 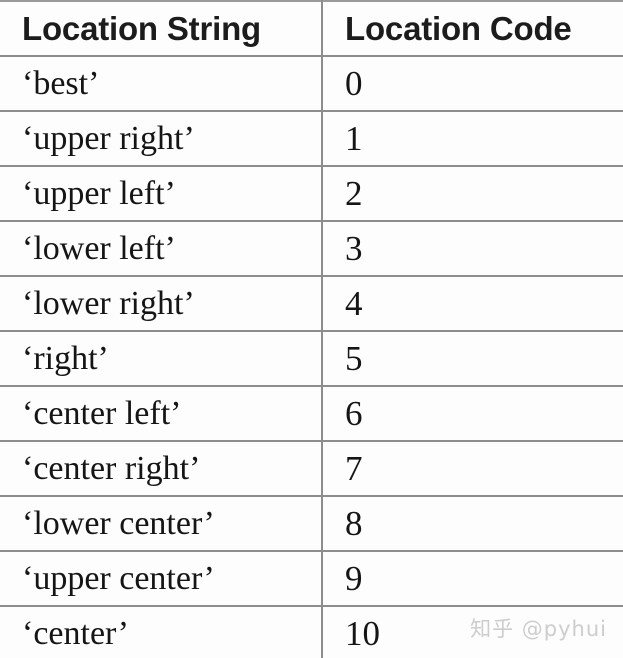 I want to click on table-row: ‘best’ 0, so click(x=311, y=83).